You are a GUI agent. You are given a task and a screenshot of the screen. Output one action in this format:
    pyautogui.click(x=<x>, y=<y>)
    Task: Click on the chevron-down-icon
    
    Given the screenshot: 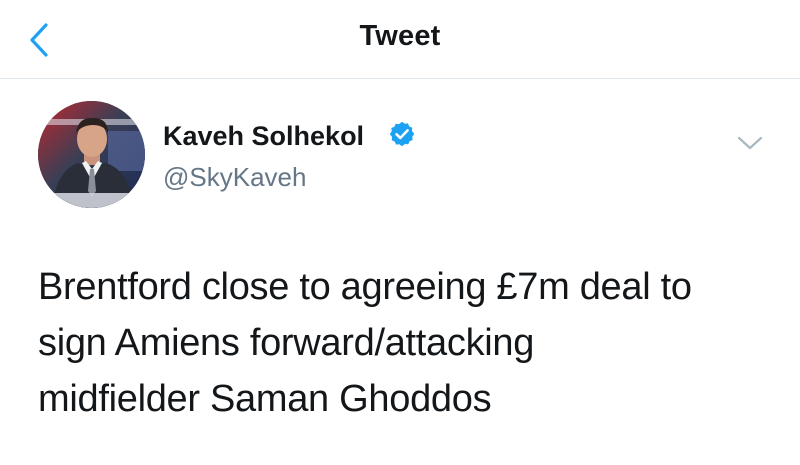 What is the action you would take?
    pyautogui.click(x=750, y=143)
    